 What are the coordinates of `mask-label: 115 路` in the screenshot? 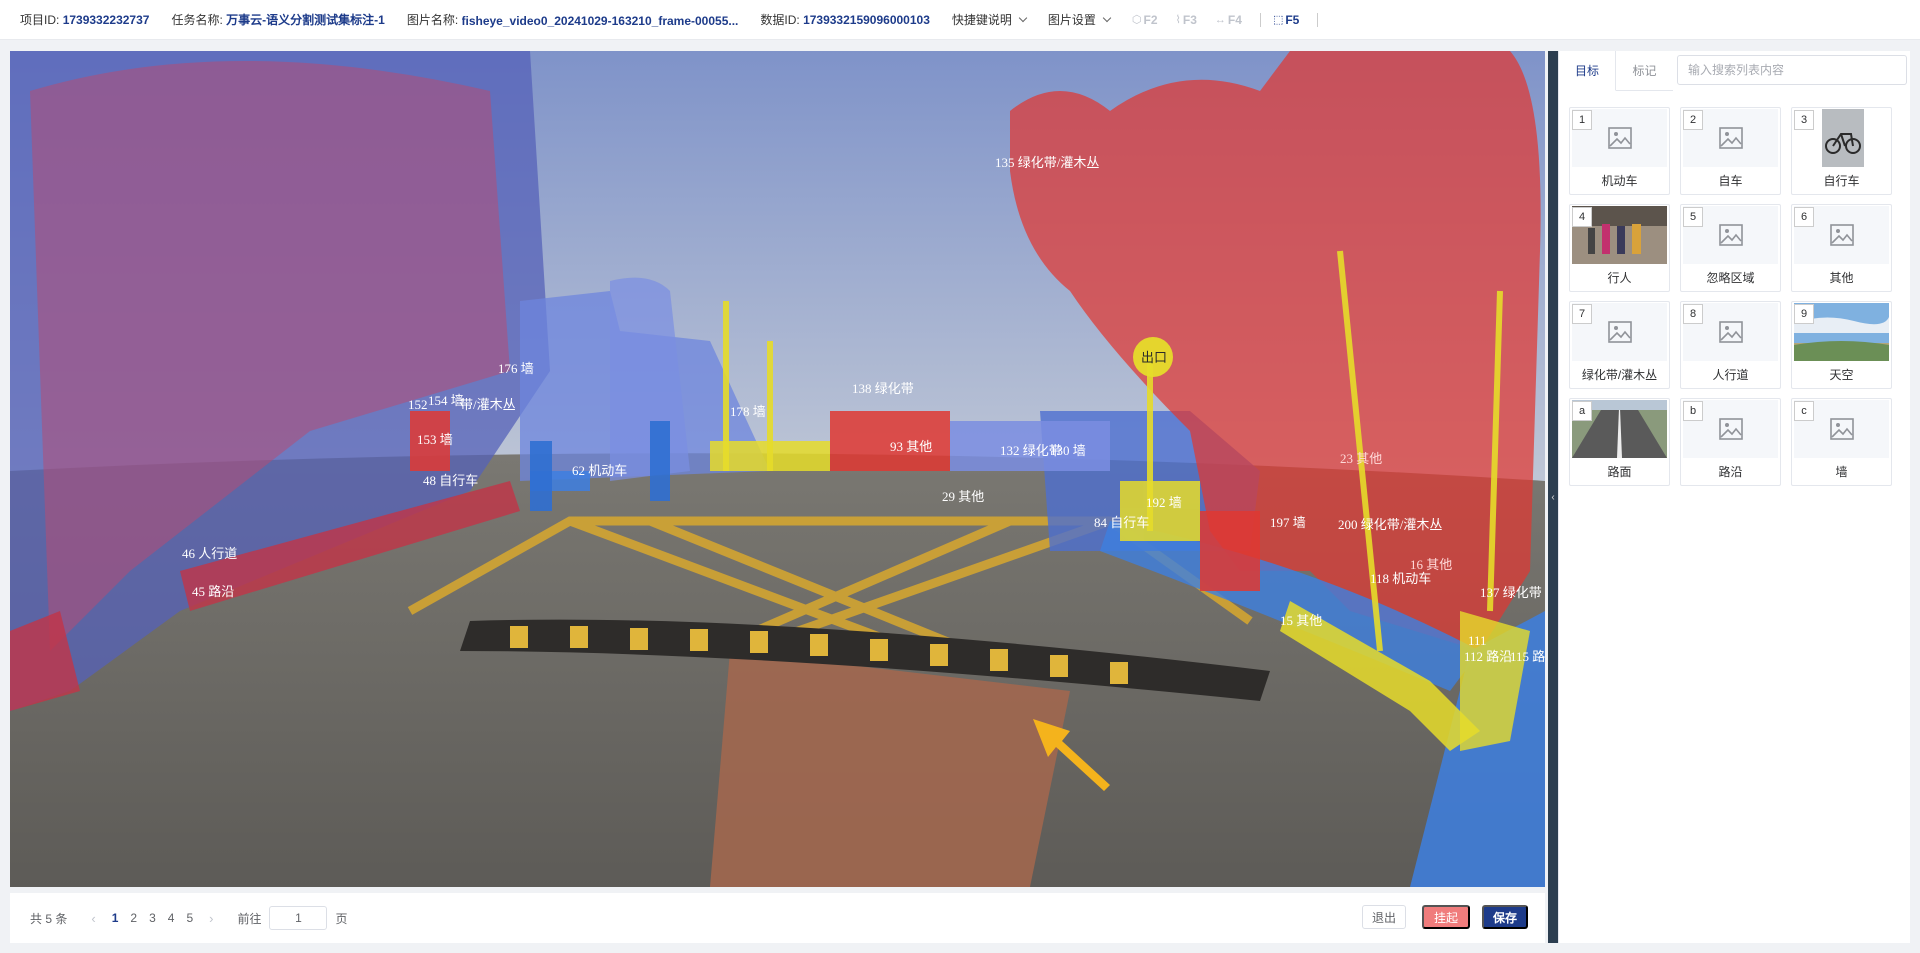 It's located at (1527, 656).